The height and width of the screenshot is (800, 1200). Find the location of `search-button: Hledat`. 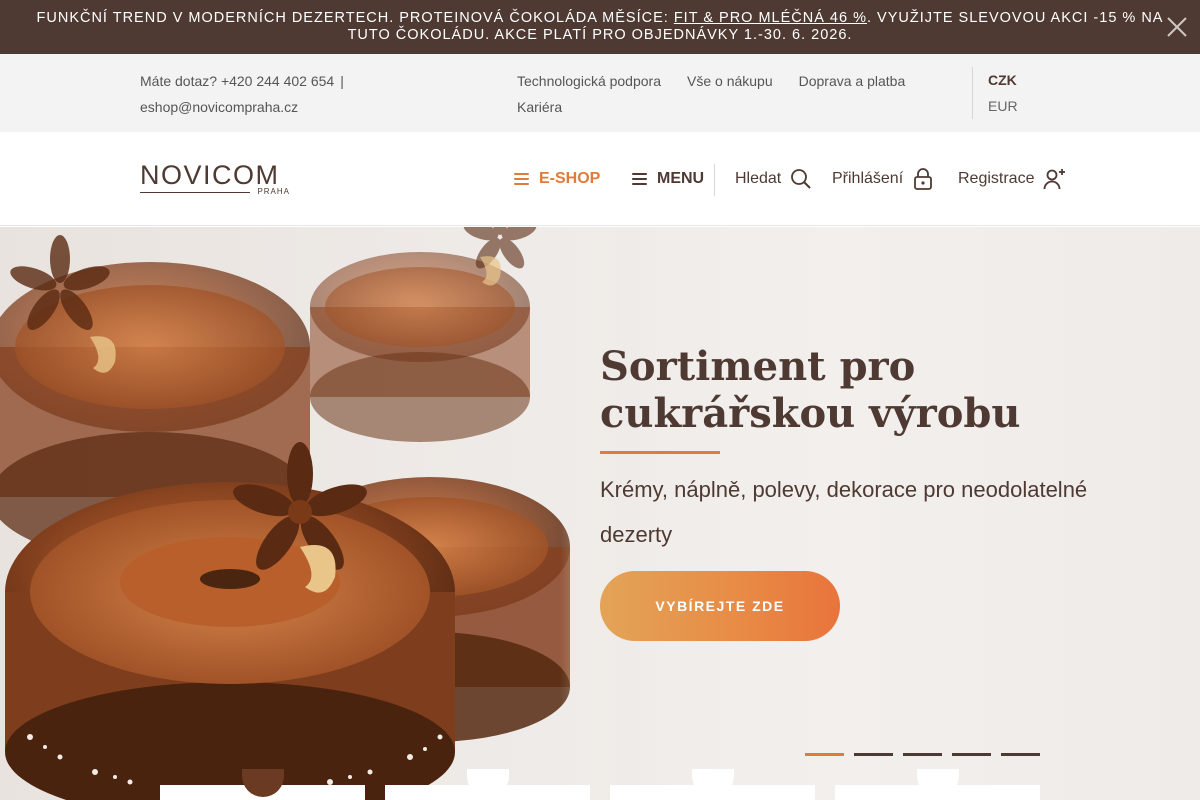

search-button: Hledat is located at coordinates (773, 179).